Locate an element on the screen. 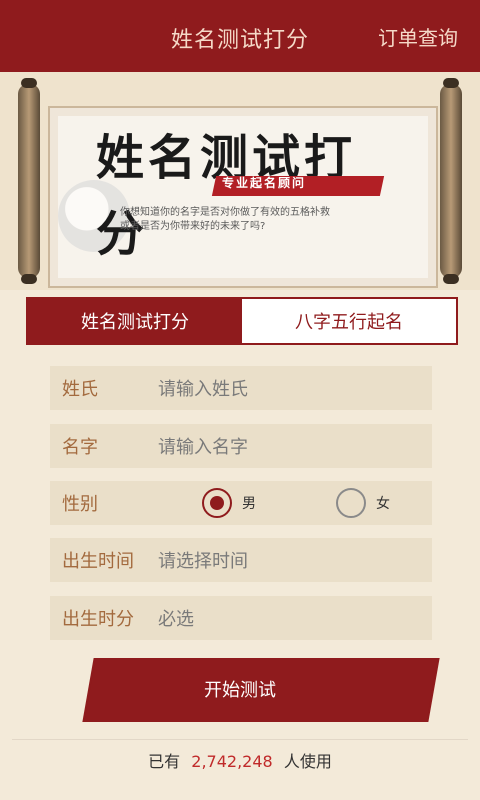 Image resolution: width=480 pixels, height=800 pixels. given-name-row: 名字 请输入名字 is located at coordinates (241, 446).